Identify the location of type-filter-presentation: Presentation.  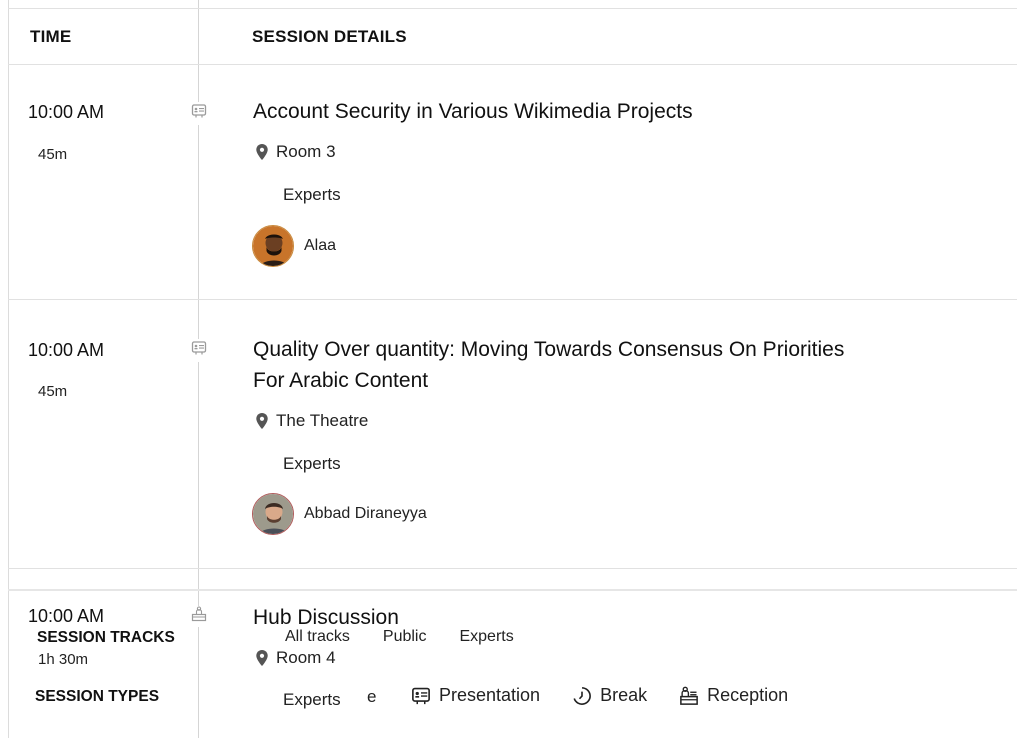
(475, 695).